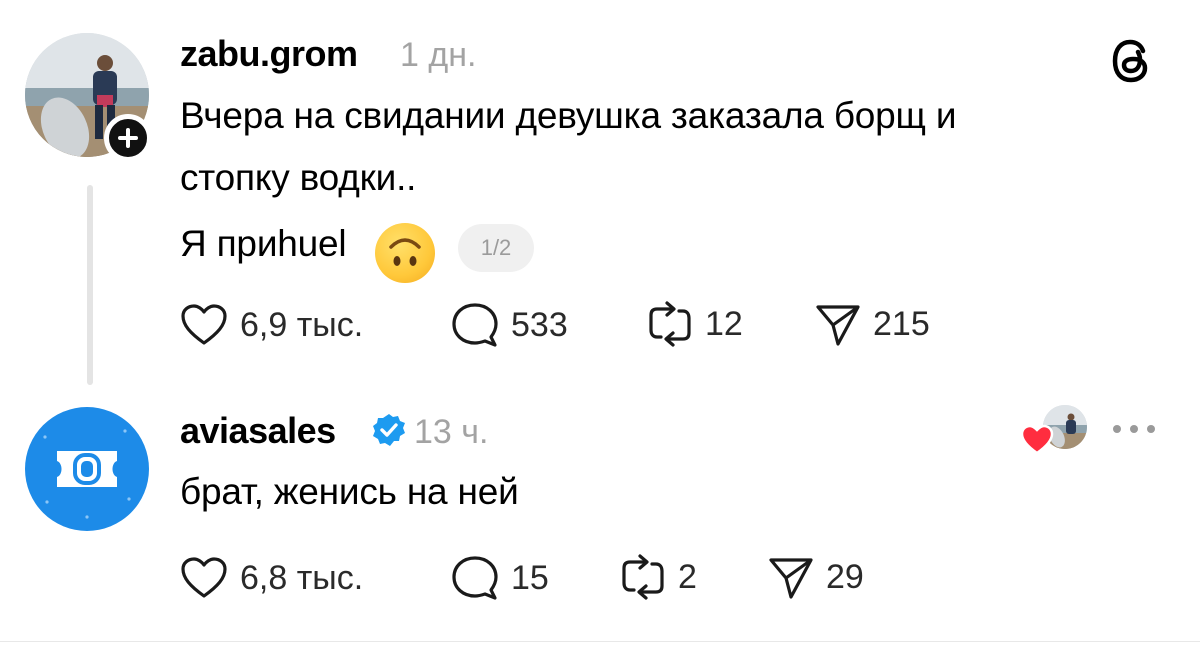  I want to click on reply-like-button: 6,8 тыс., so click(271, 578).